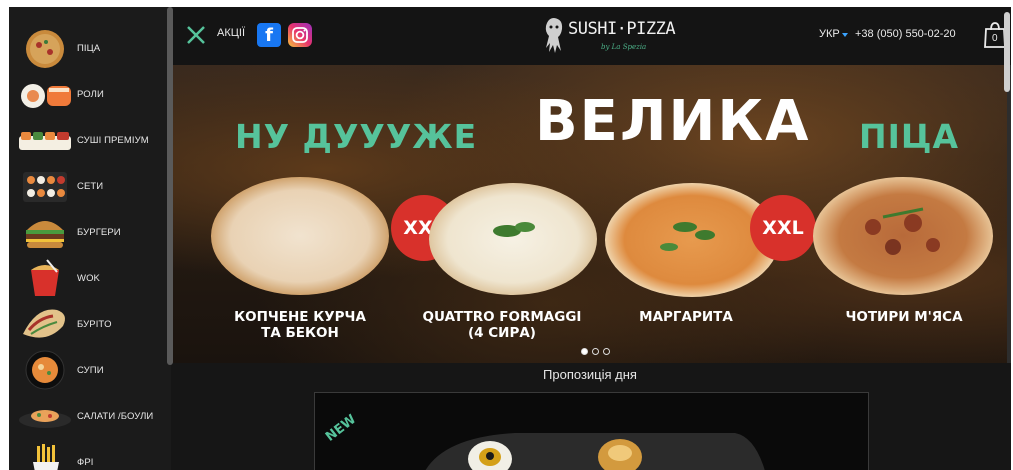  Describe the element at coordinates (45, 48) in the screenshot. I see `pizza-icon` at that location.